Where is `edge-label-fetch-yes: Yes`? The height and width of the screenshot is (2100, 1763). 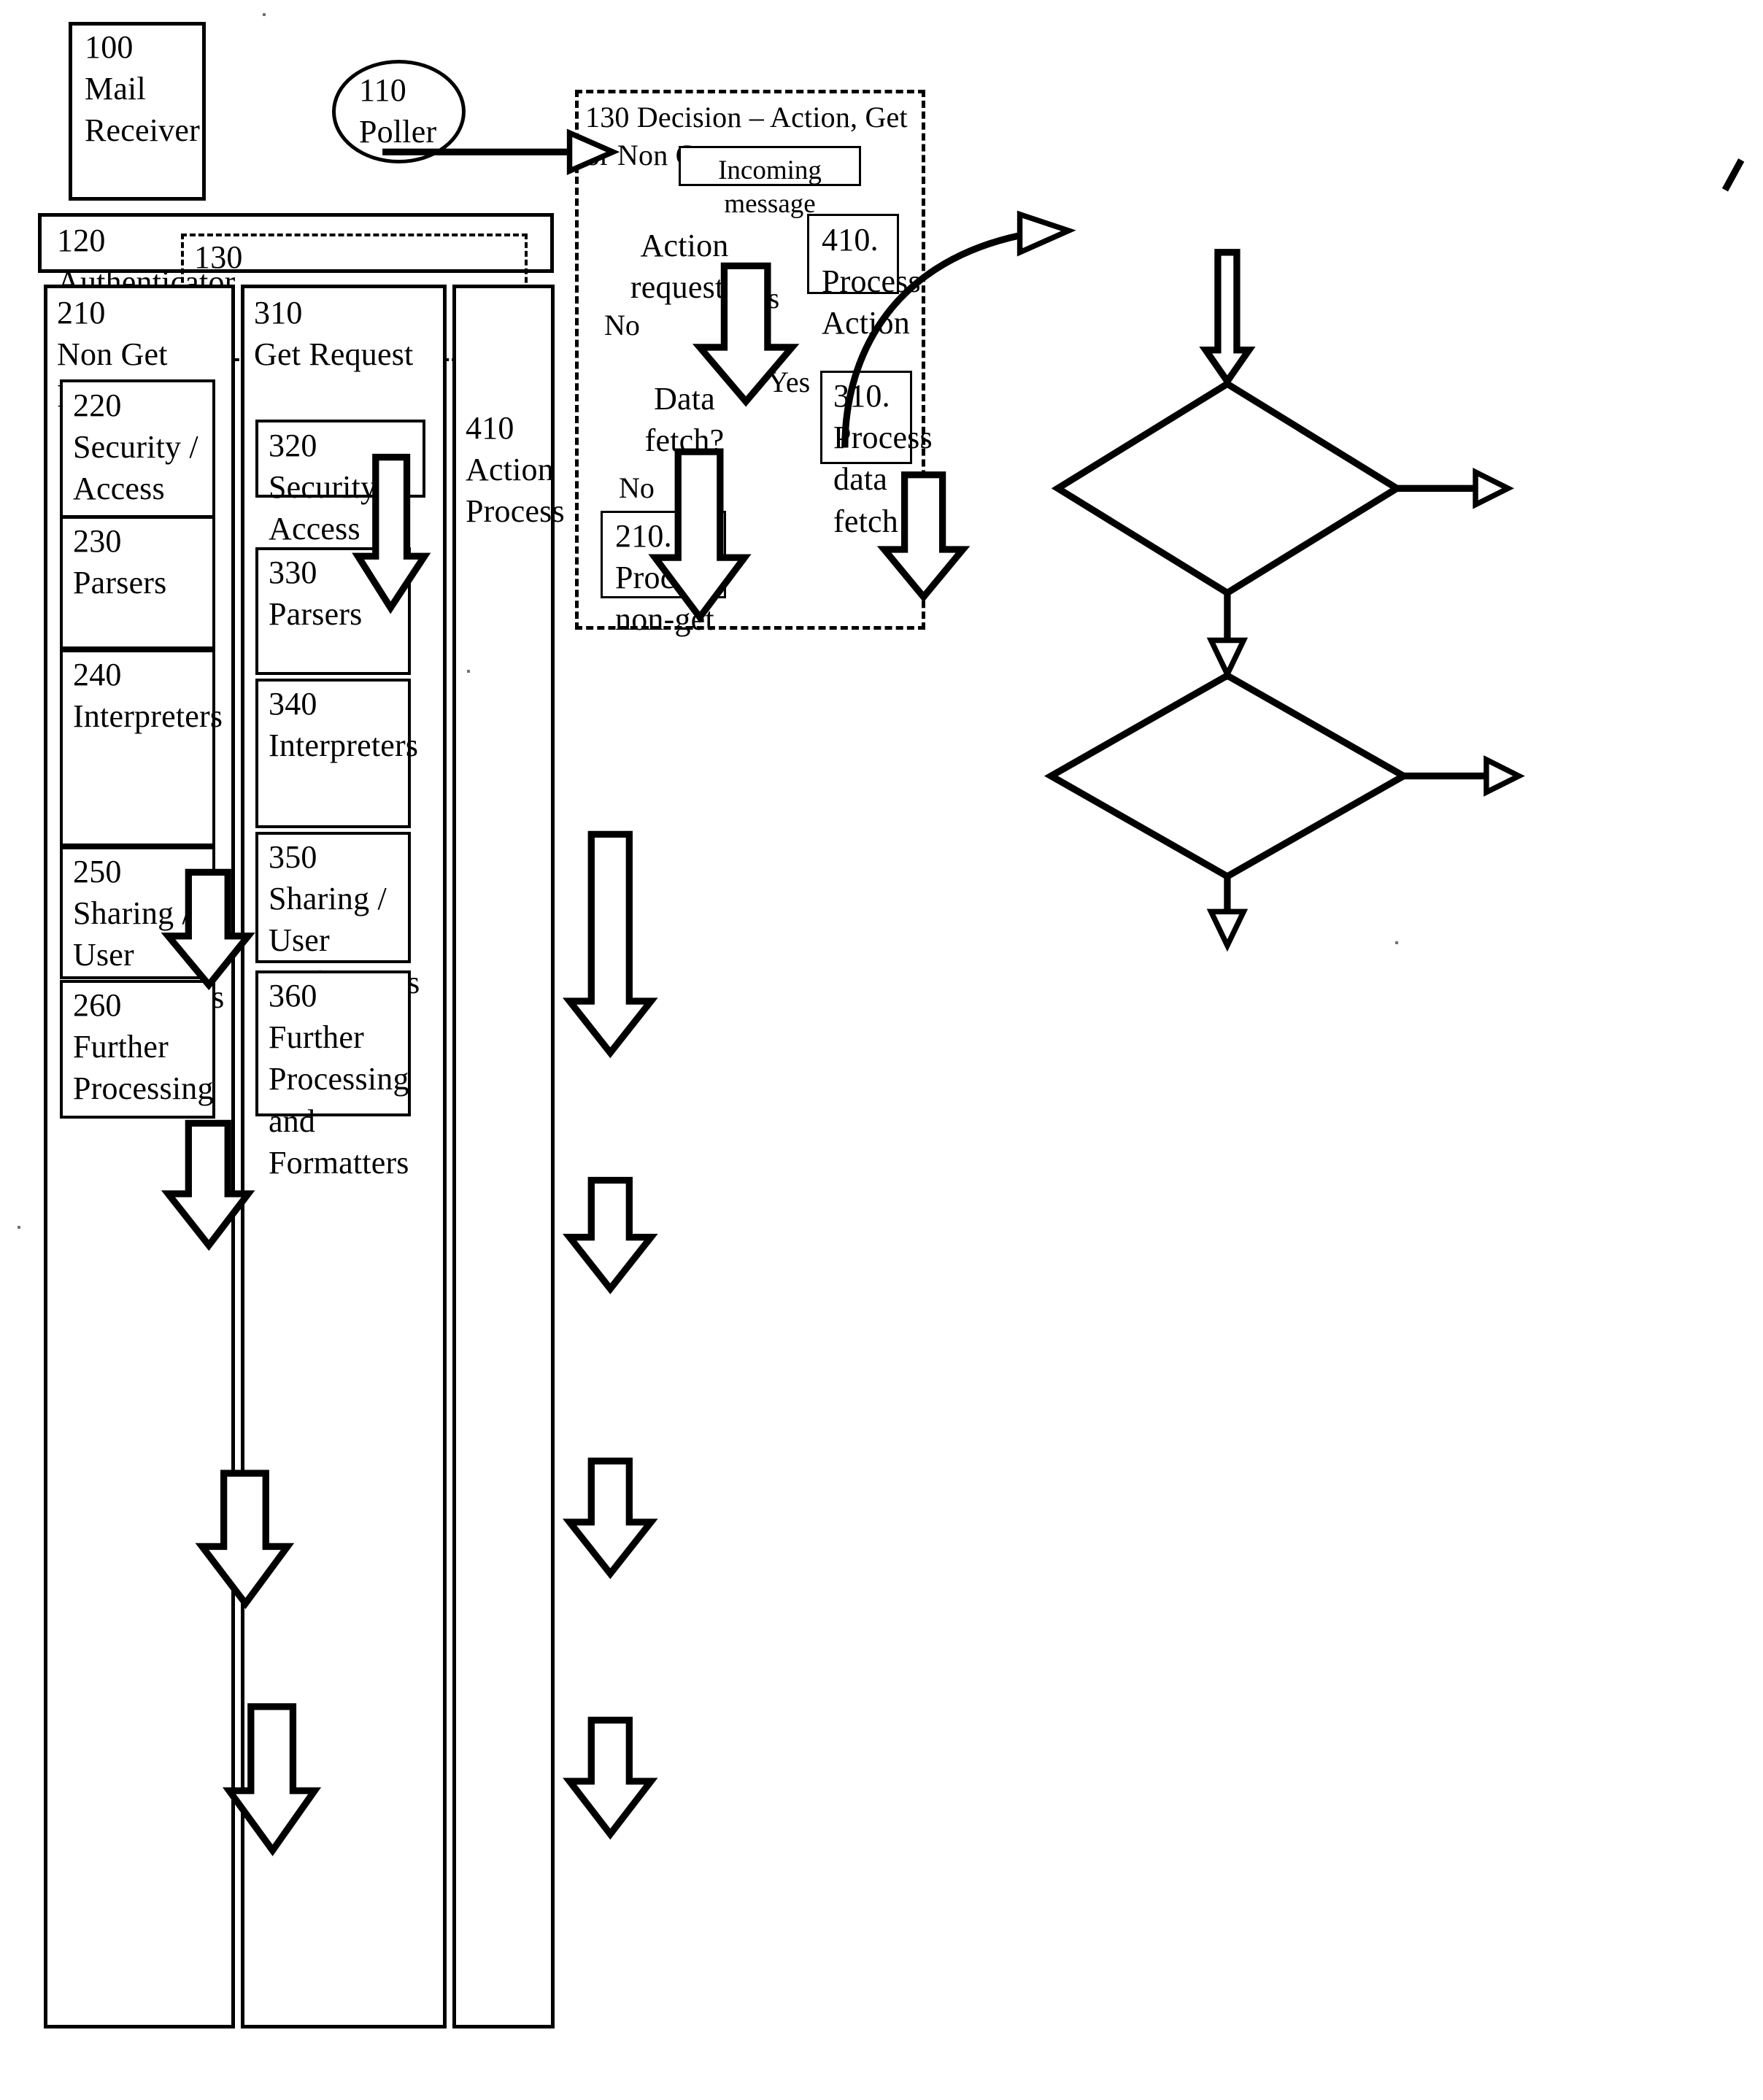
edge-label-fetch-yes: Yes is located at coordinates (789, 382).